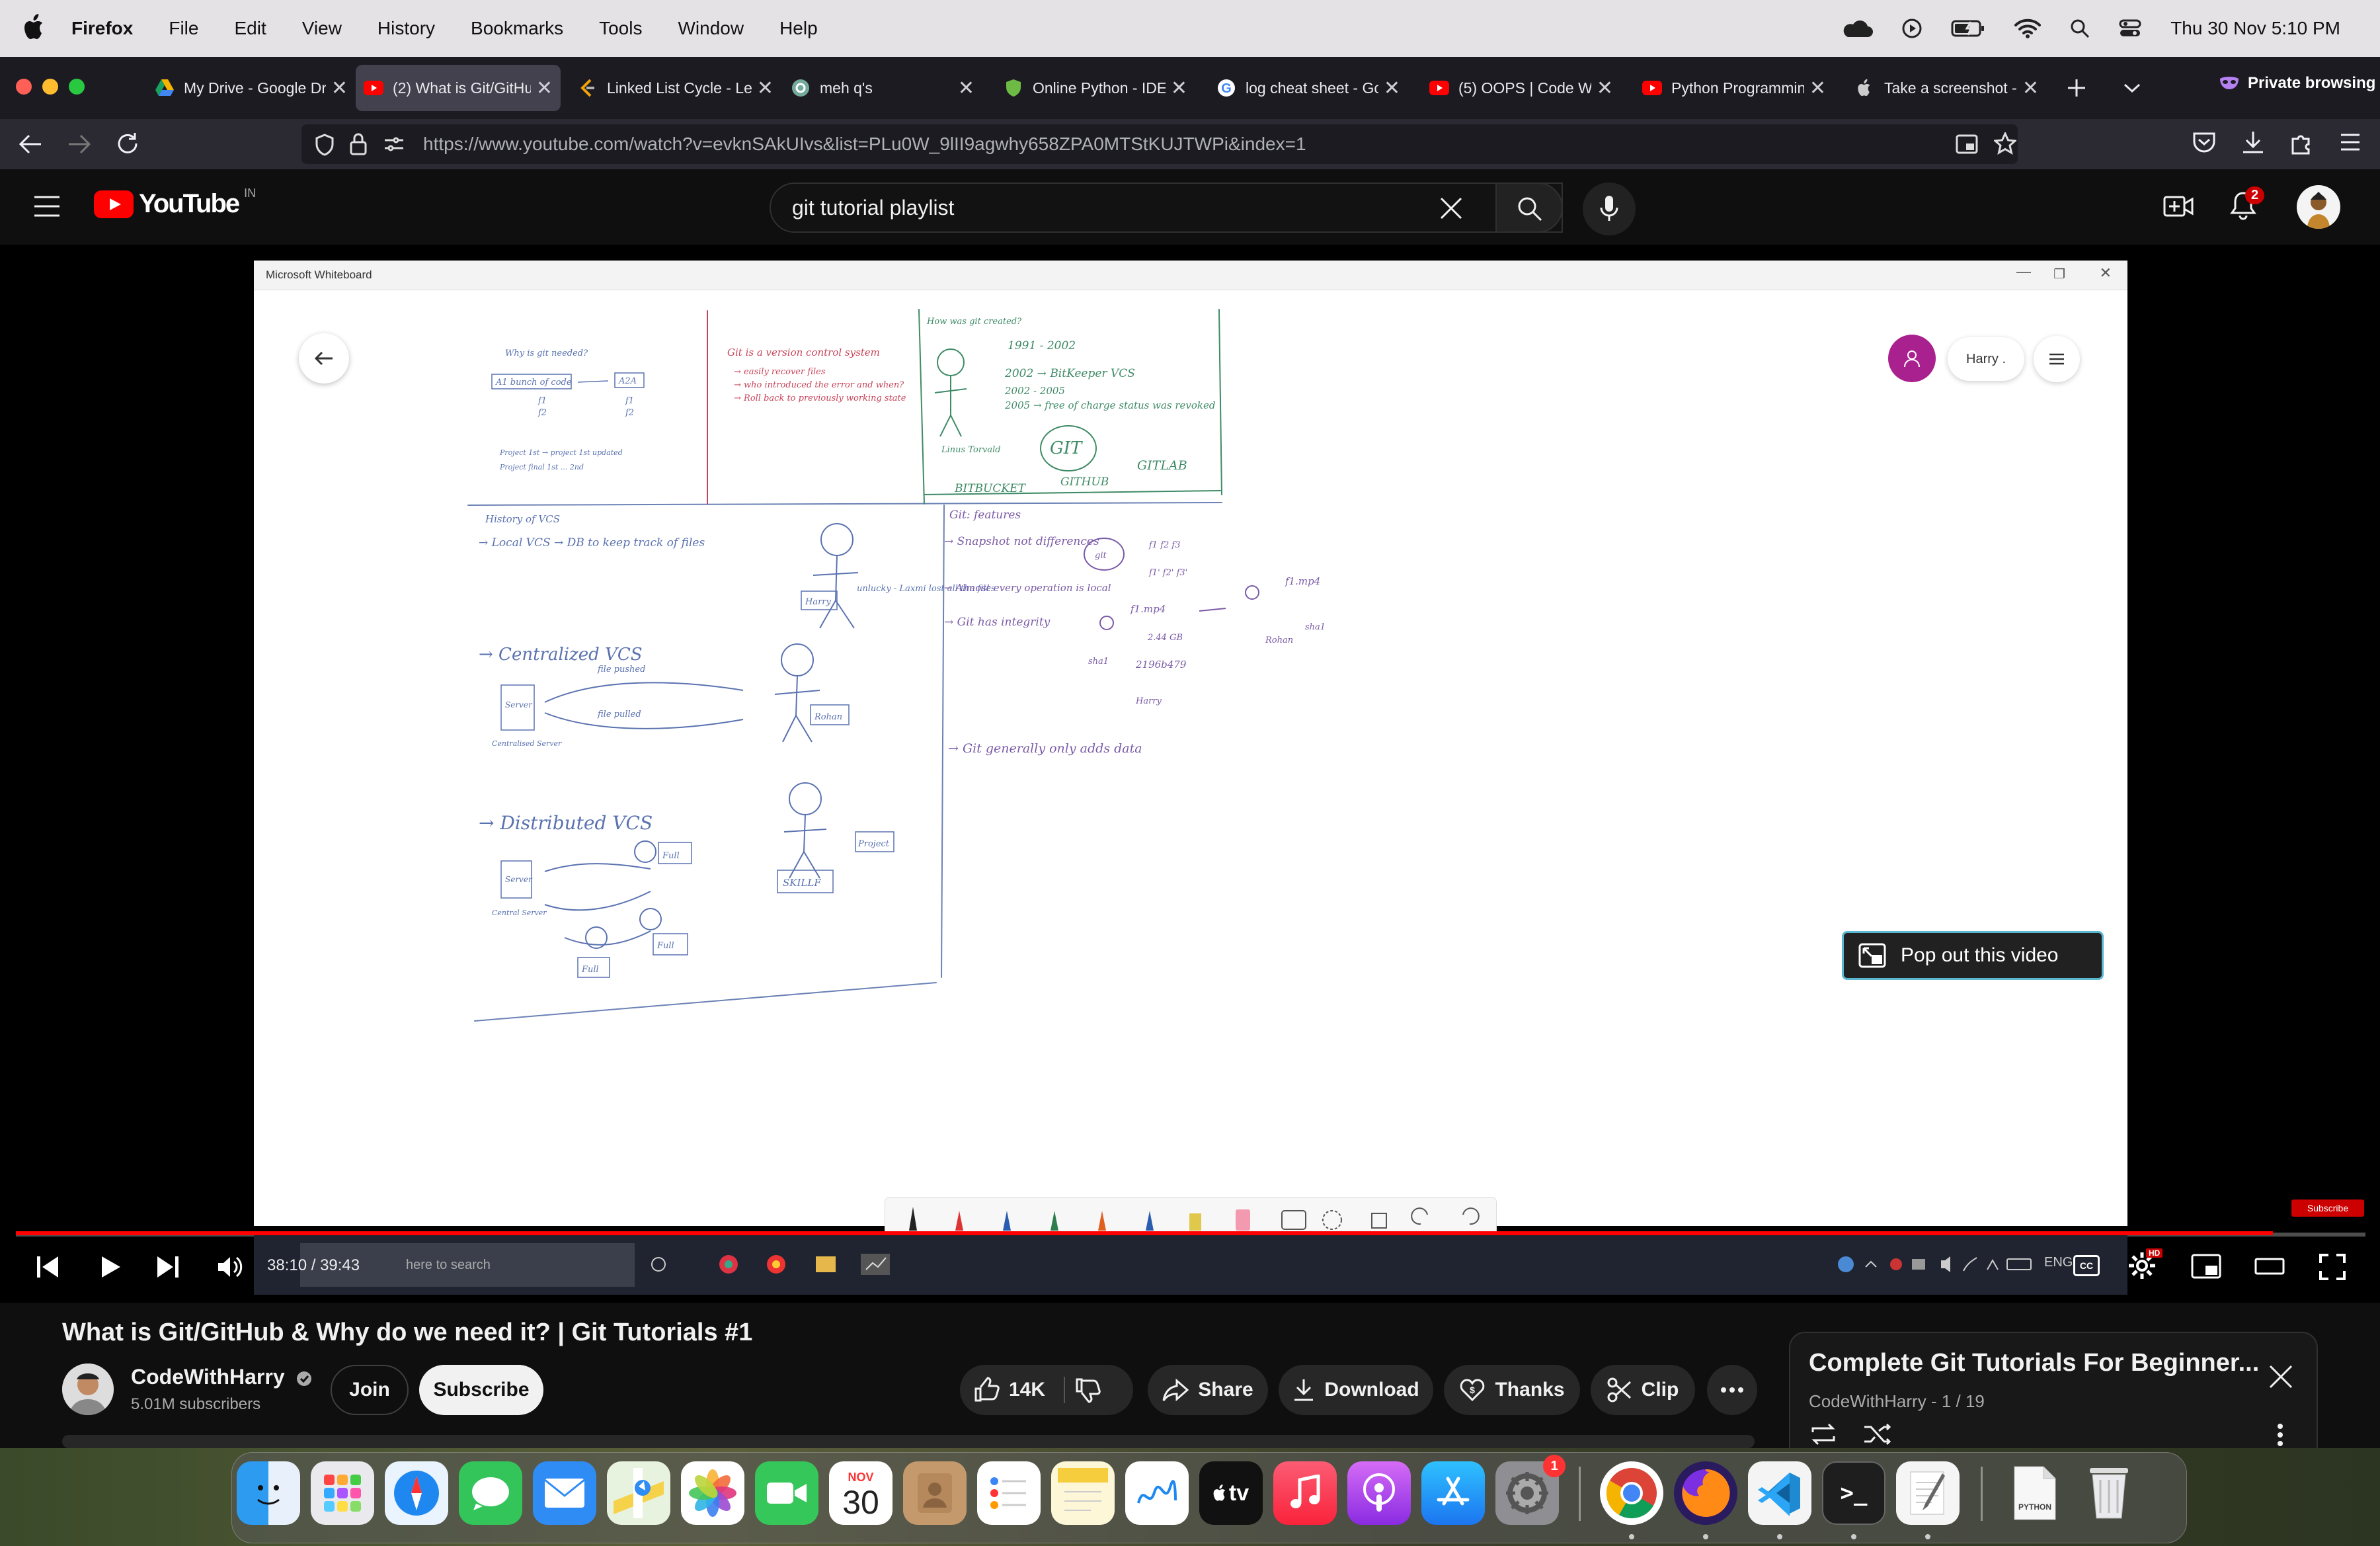 The width and height of the screenshot is (2380, 1546). I want to click on finder-icon, so click(268, 1493).